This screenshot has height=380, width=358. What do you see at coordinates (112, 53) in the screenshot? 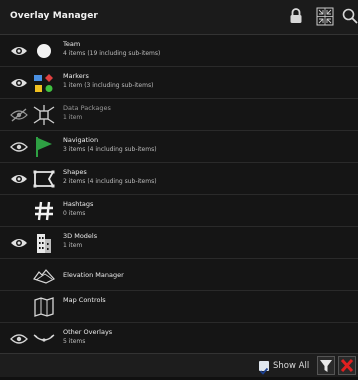
I see `item-count: 4 items (19 including sub-items)` at bounding box center [112, 53].